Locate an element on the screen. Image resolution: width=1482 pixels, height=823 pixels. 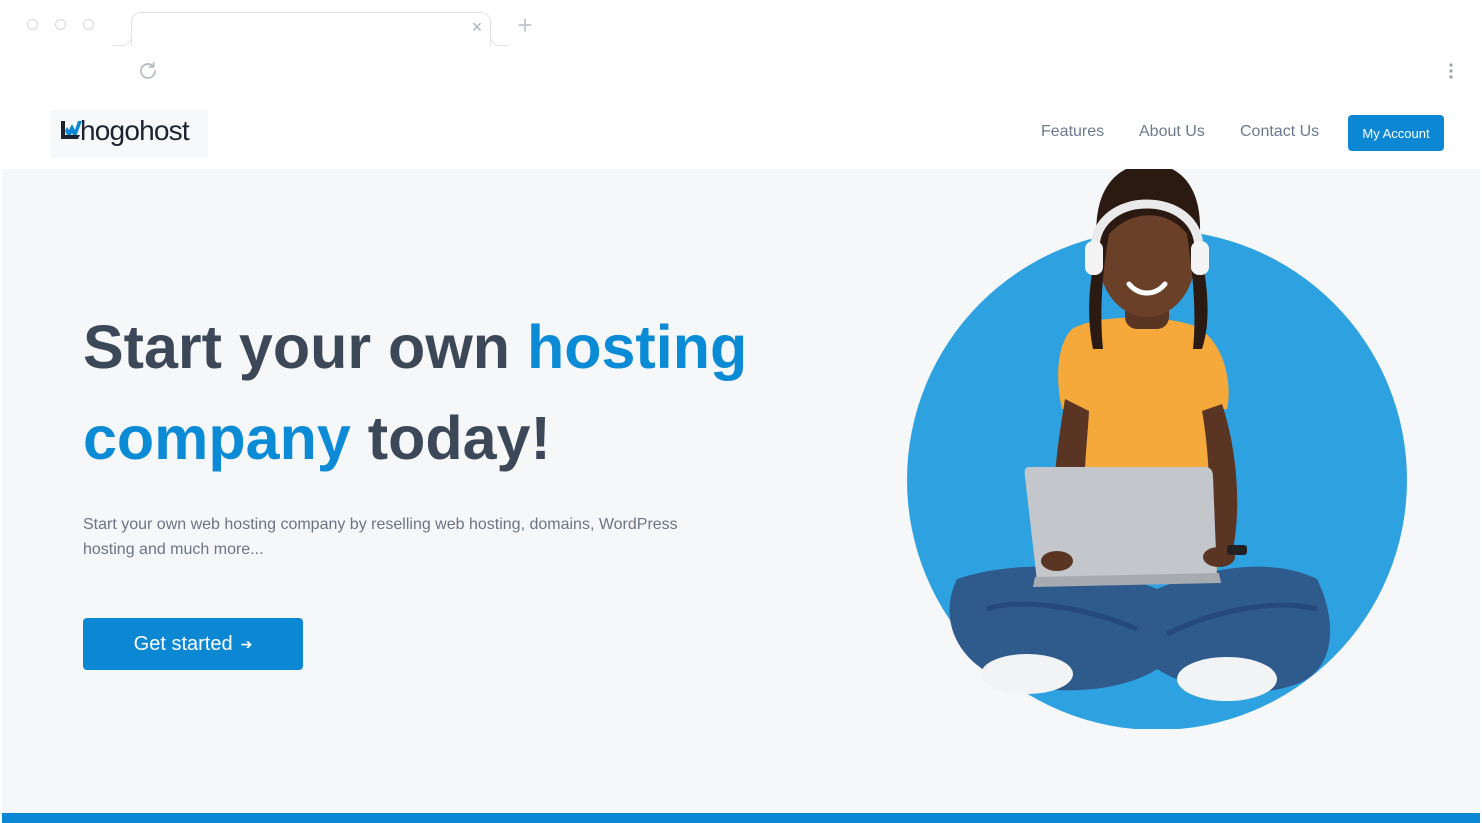
logo: hogohost is located at coordinates (129, 134).